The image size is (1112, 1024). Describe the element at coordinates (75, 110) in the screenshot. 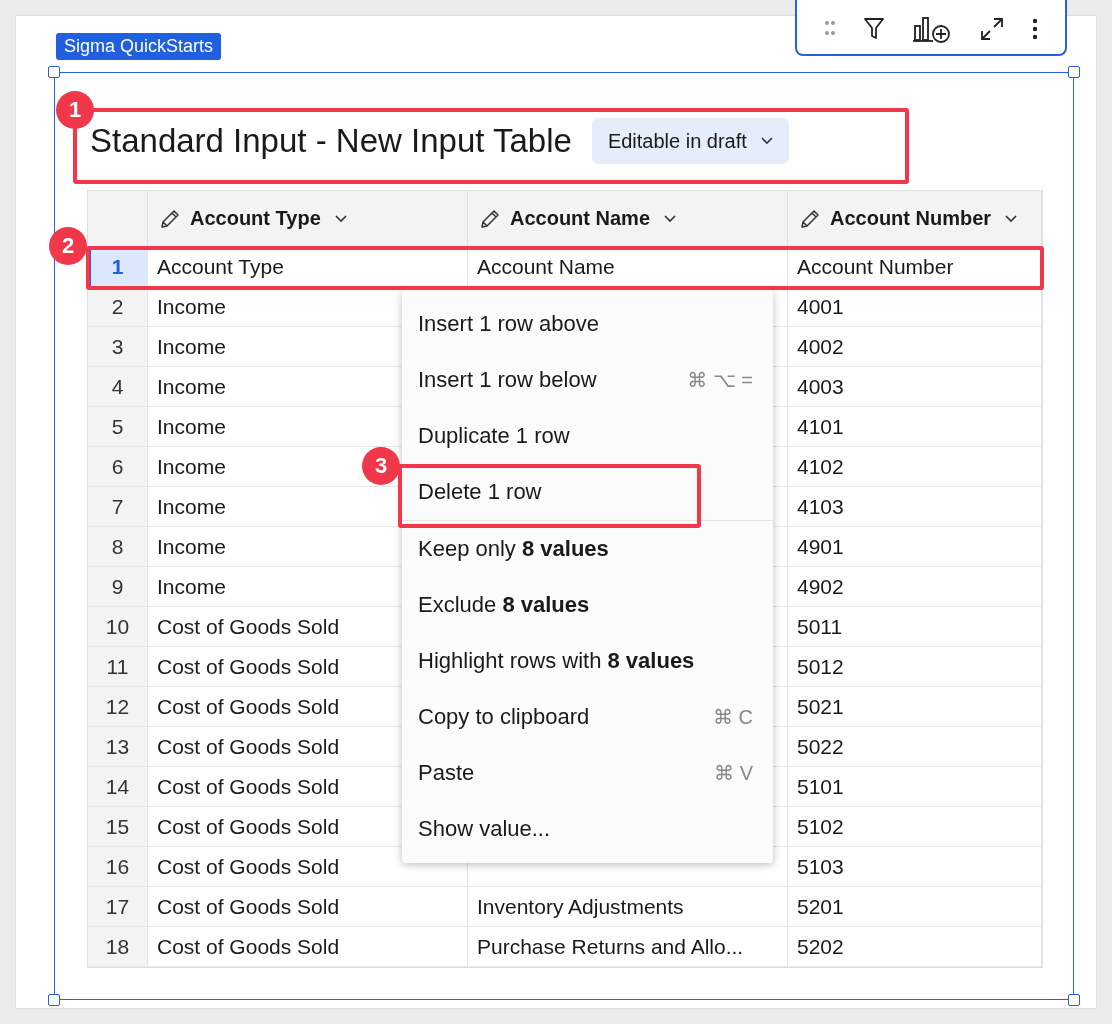

I see `step-number: 1` at that location.